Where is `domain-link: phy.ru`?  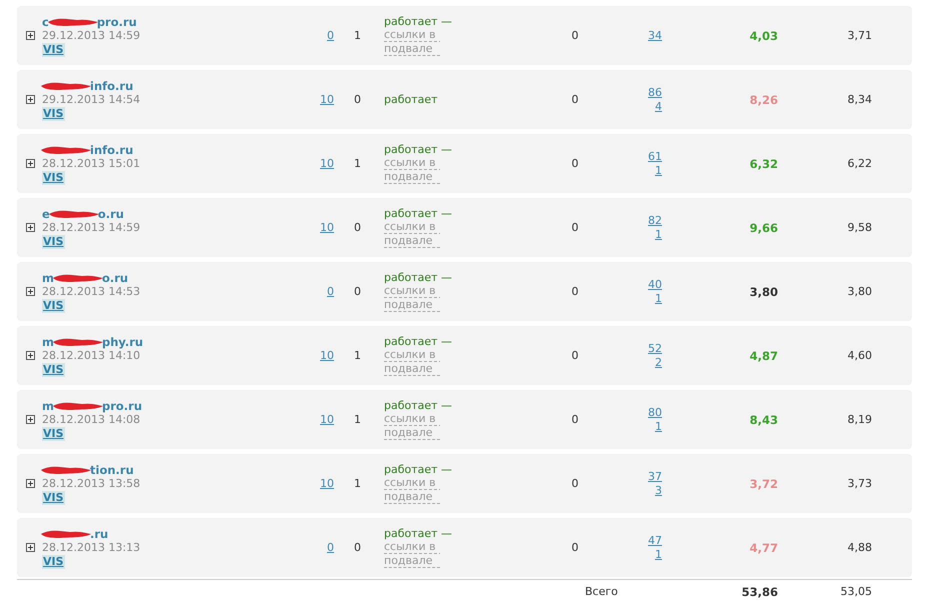
domain-link: phy.ru is located at coordinates (123, 341).